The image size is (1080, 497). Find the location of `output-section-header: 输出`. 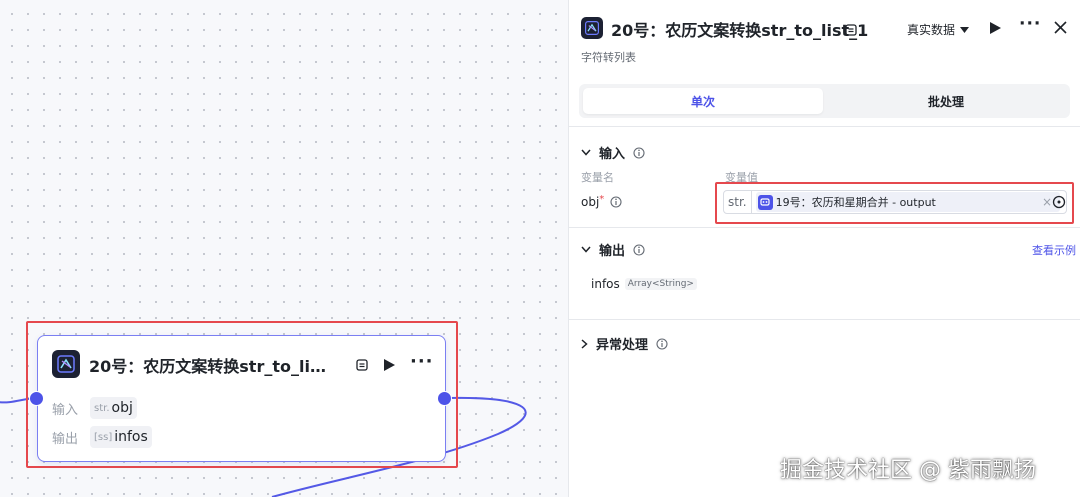

output-section-header: 输出 is located at coordinates (613, 249).